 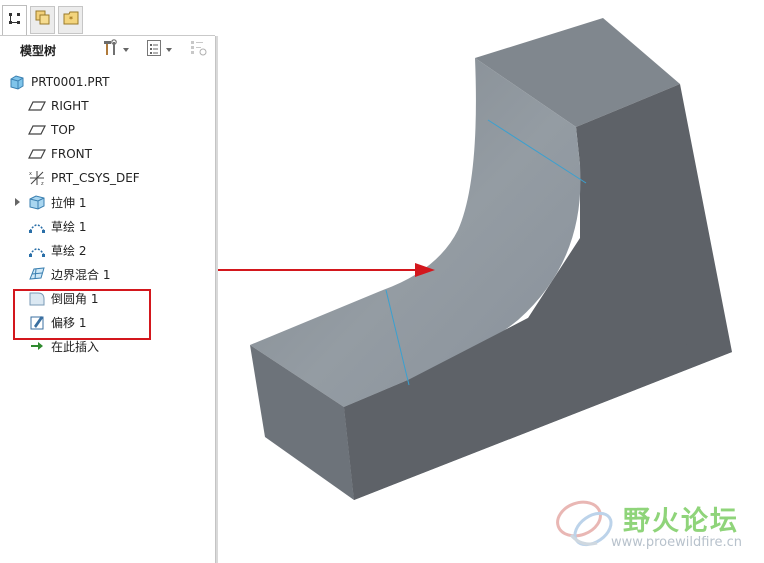 What do you see at coordinates (81, 274) in the screenshot?
I see `tree-item-label: 边界混合 1` at bounding box center [81, 274].